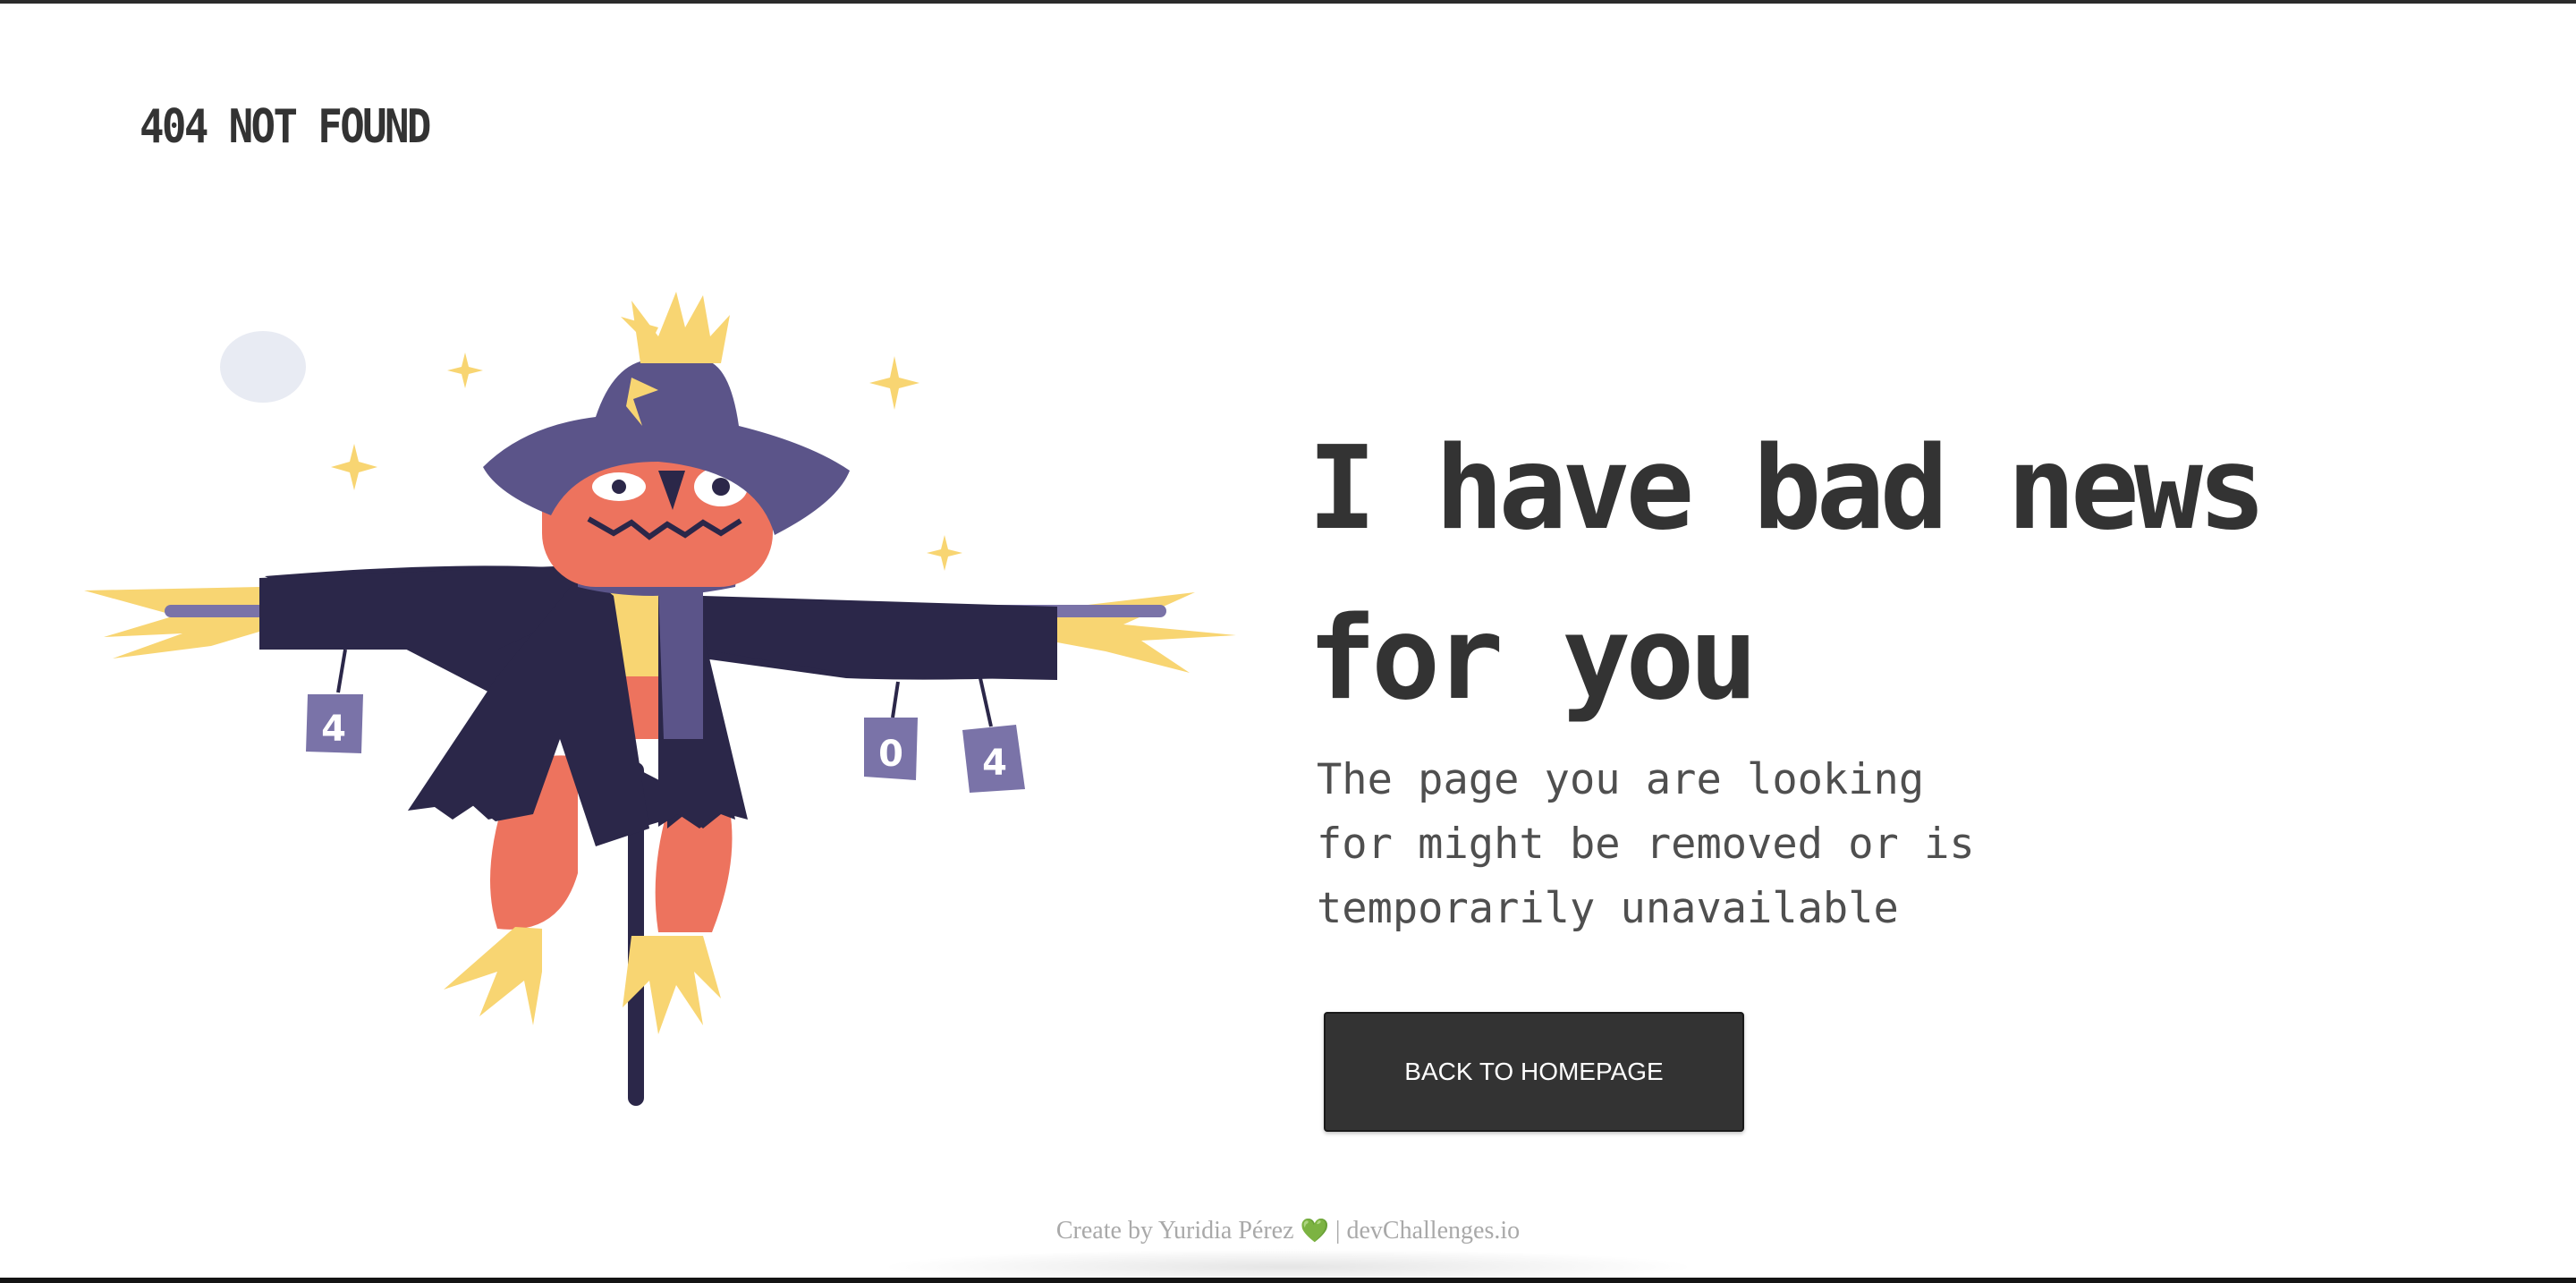 The image size is (2576, 1283). What do you see at coordinates (1534, 1072) in the screenshot?
I see `back-to-homepage-button: BACK TO HOMEPAGE` at bounding box center [1534, 1072].